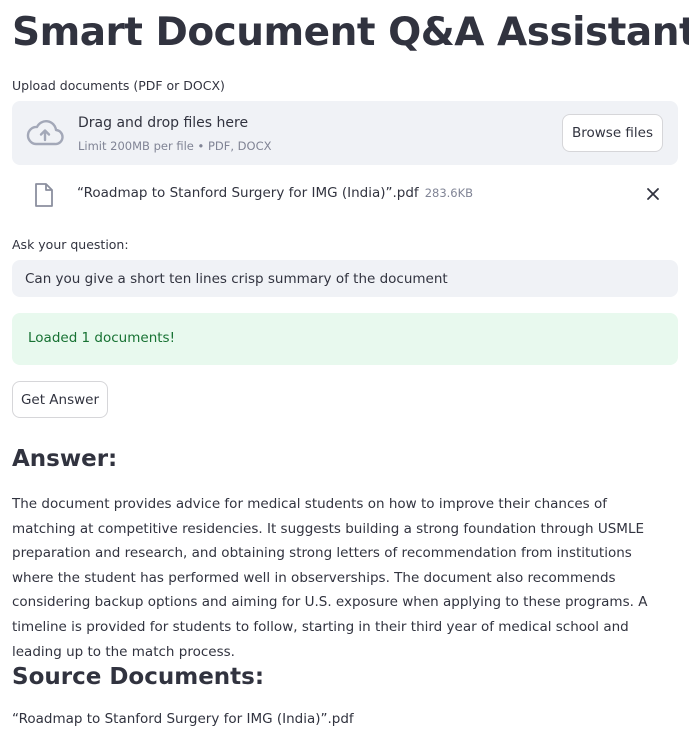 This screenshot has width=689, height=737. I want to click on question-input, so click(345, 278).